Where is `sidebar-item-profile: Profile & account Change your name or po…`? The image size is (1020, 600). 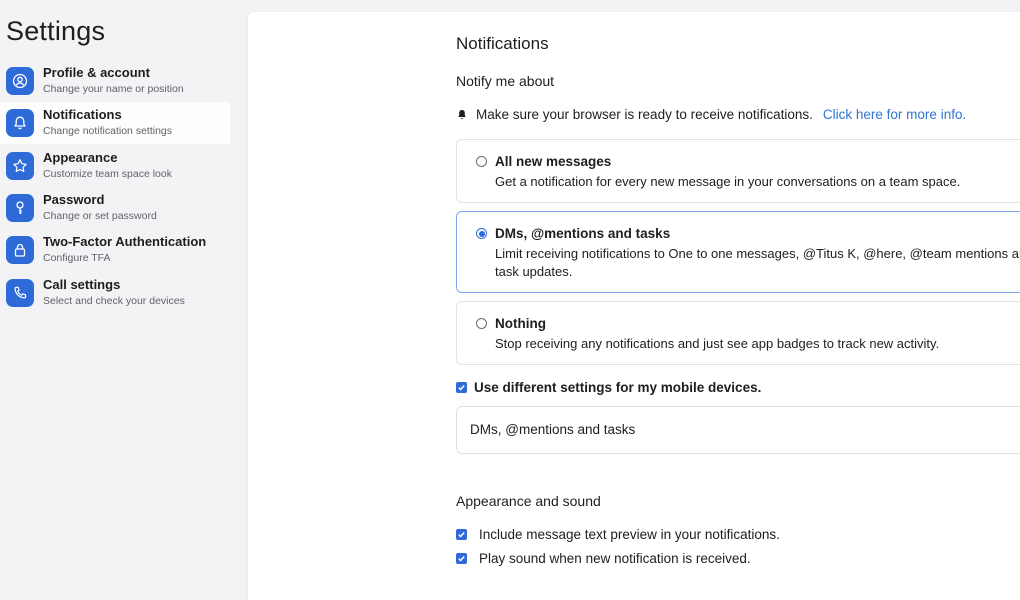 sidebar-item-profile: Profile & account Change your name or po… is located at coordinates (115, 81).